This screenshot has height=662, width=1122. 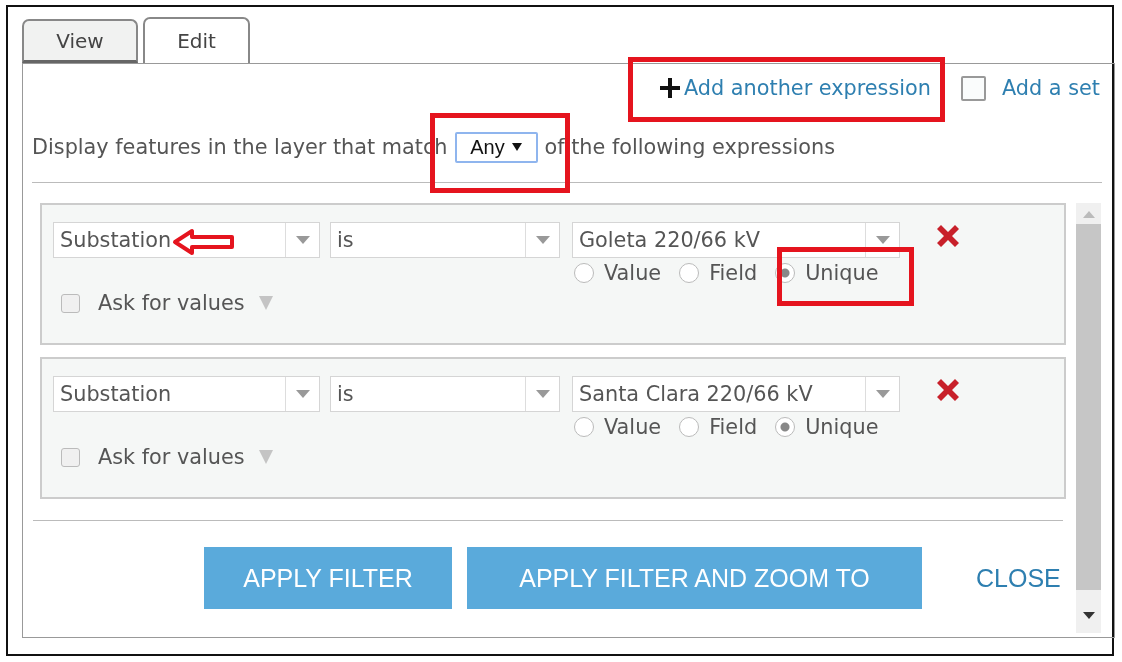 I want to click on dropdown: Santa Clara 220/66 kV, so click(x=736, y=394).